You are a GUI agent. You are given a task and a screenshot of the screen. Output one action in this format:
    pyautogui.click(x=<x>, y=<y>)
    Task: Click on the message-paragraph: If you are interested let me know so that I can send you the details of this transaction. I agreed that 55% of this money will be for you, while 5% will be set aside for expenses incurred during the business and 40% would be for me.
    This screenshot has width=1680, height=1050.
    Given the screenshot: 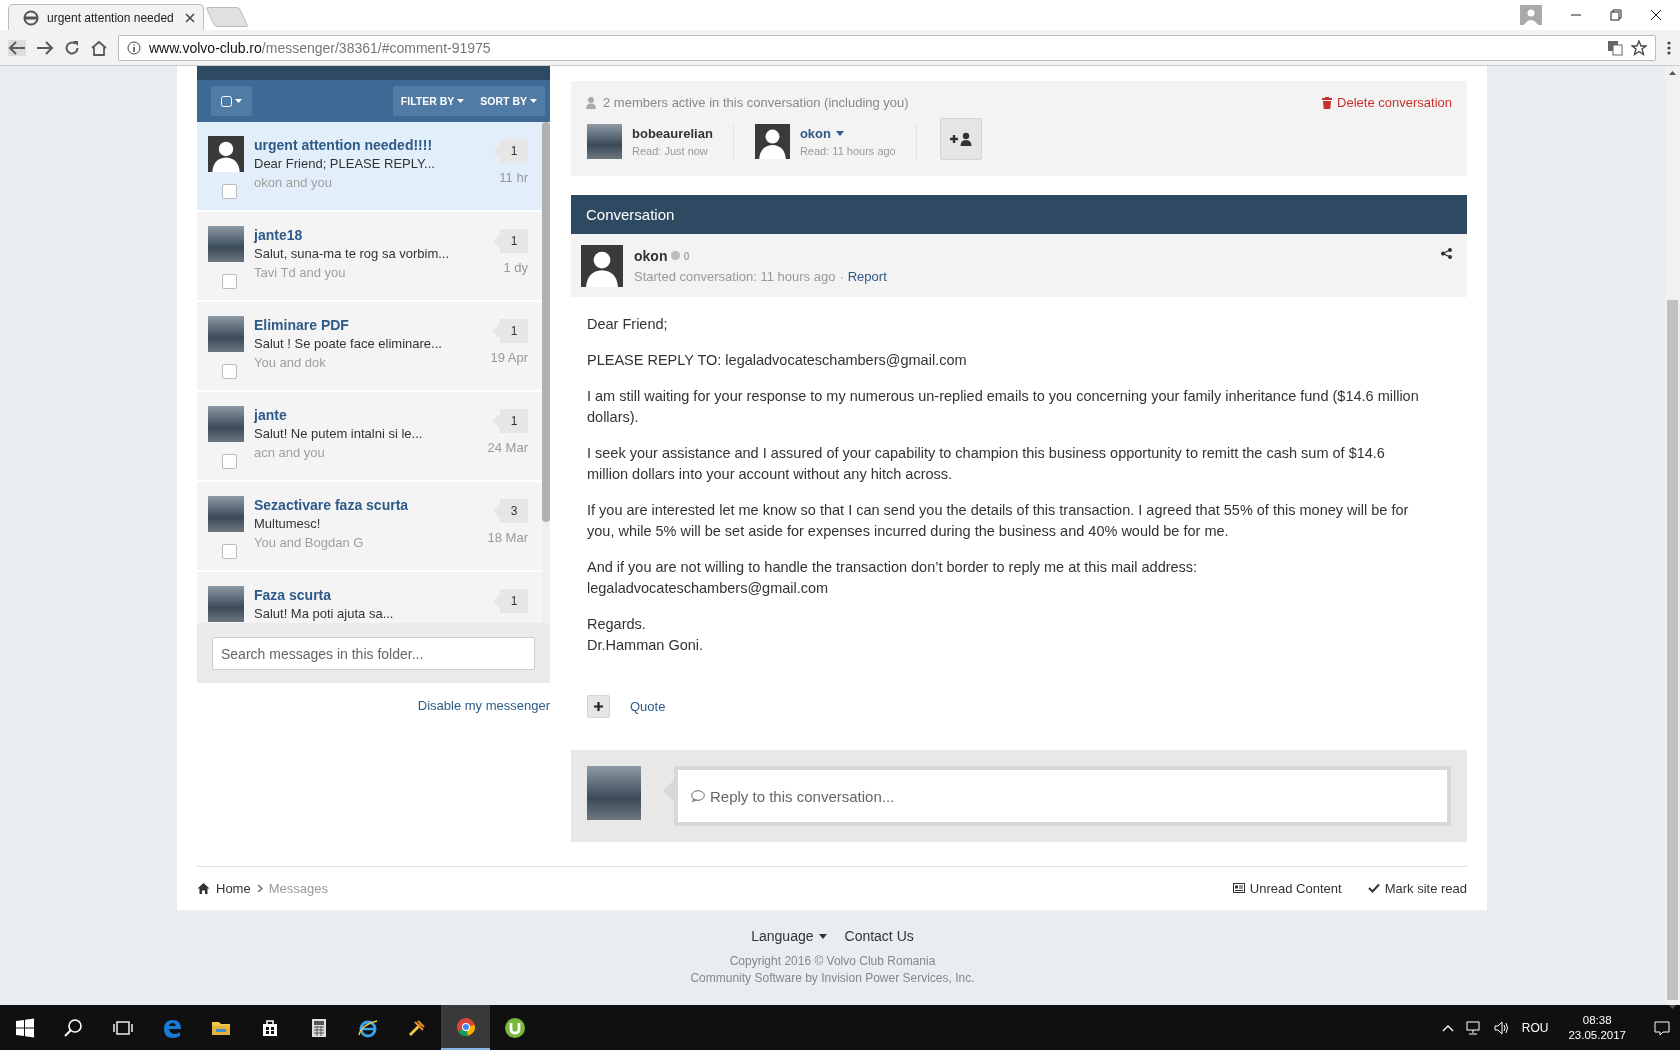 What is the action you would take?
    pyautogui.click(x=998, y=521)
    